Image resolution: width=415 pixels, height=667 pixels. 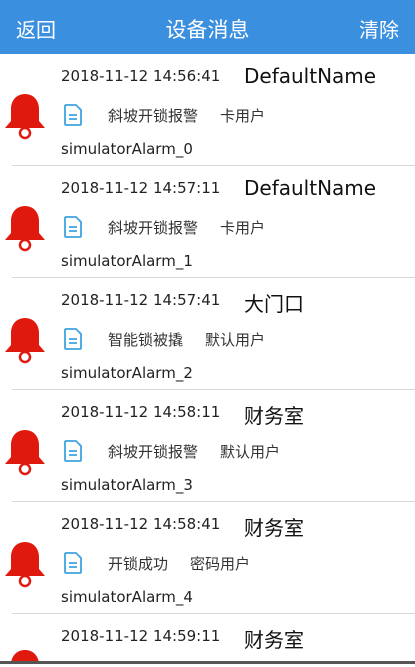 What do you see at coordinates (274, 304) in the screenshot?
I see `device-name: 大门口` at bounding box center [274, 304].